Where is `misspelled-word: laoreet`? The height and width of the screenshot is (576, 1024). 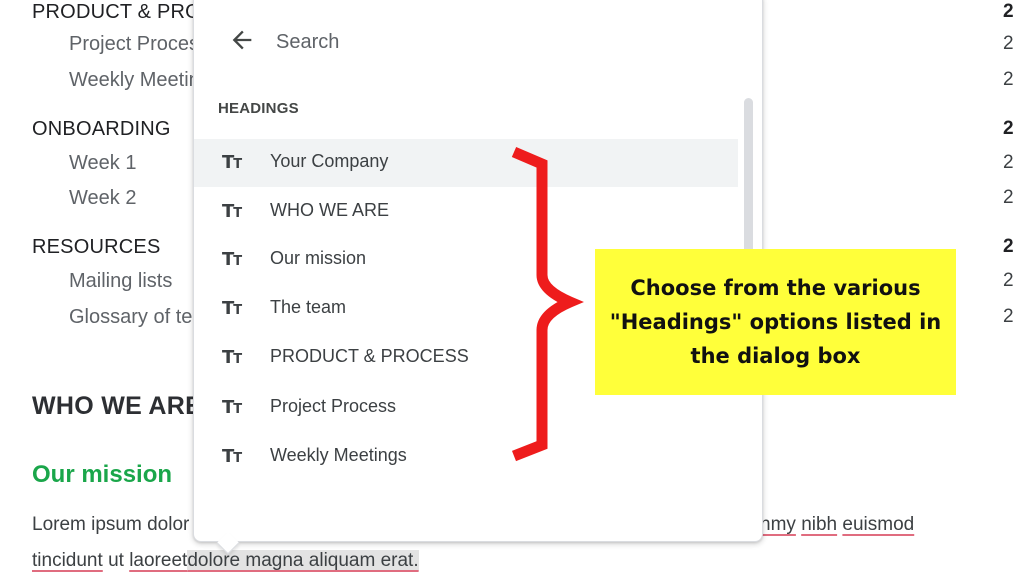
misspelled-word: laoreet is located at coordinates (158, 560).